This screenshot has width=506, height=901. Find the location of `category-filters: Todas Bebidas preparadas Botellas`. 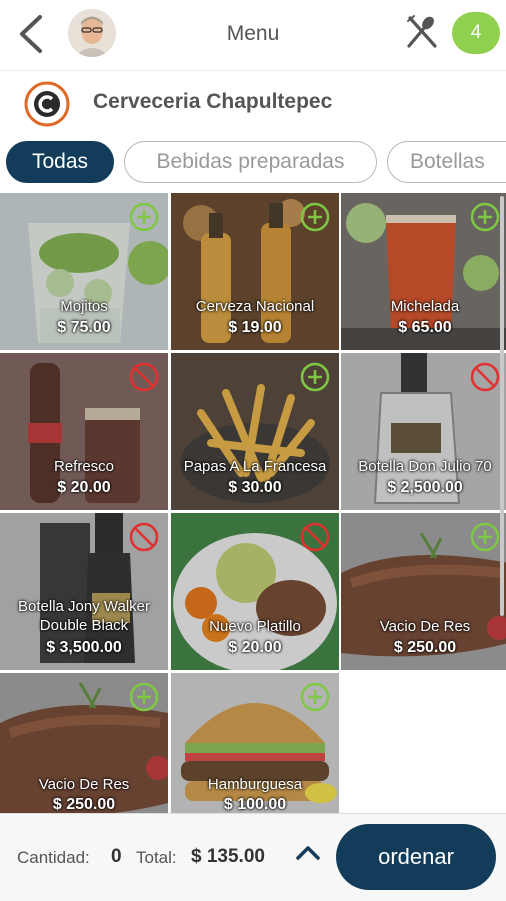

category-filters: Todas Bebidas preparadas Botellas is located at coordinates (253, 162).